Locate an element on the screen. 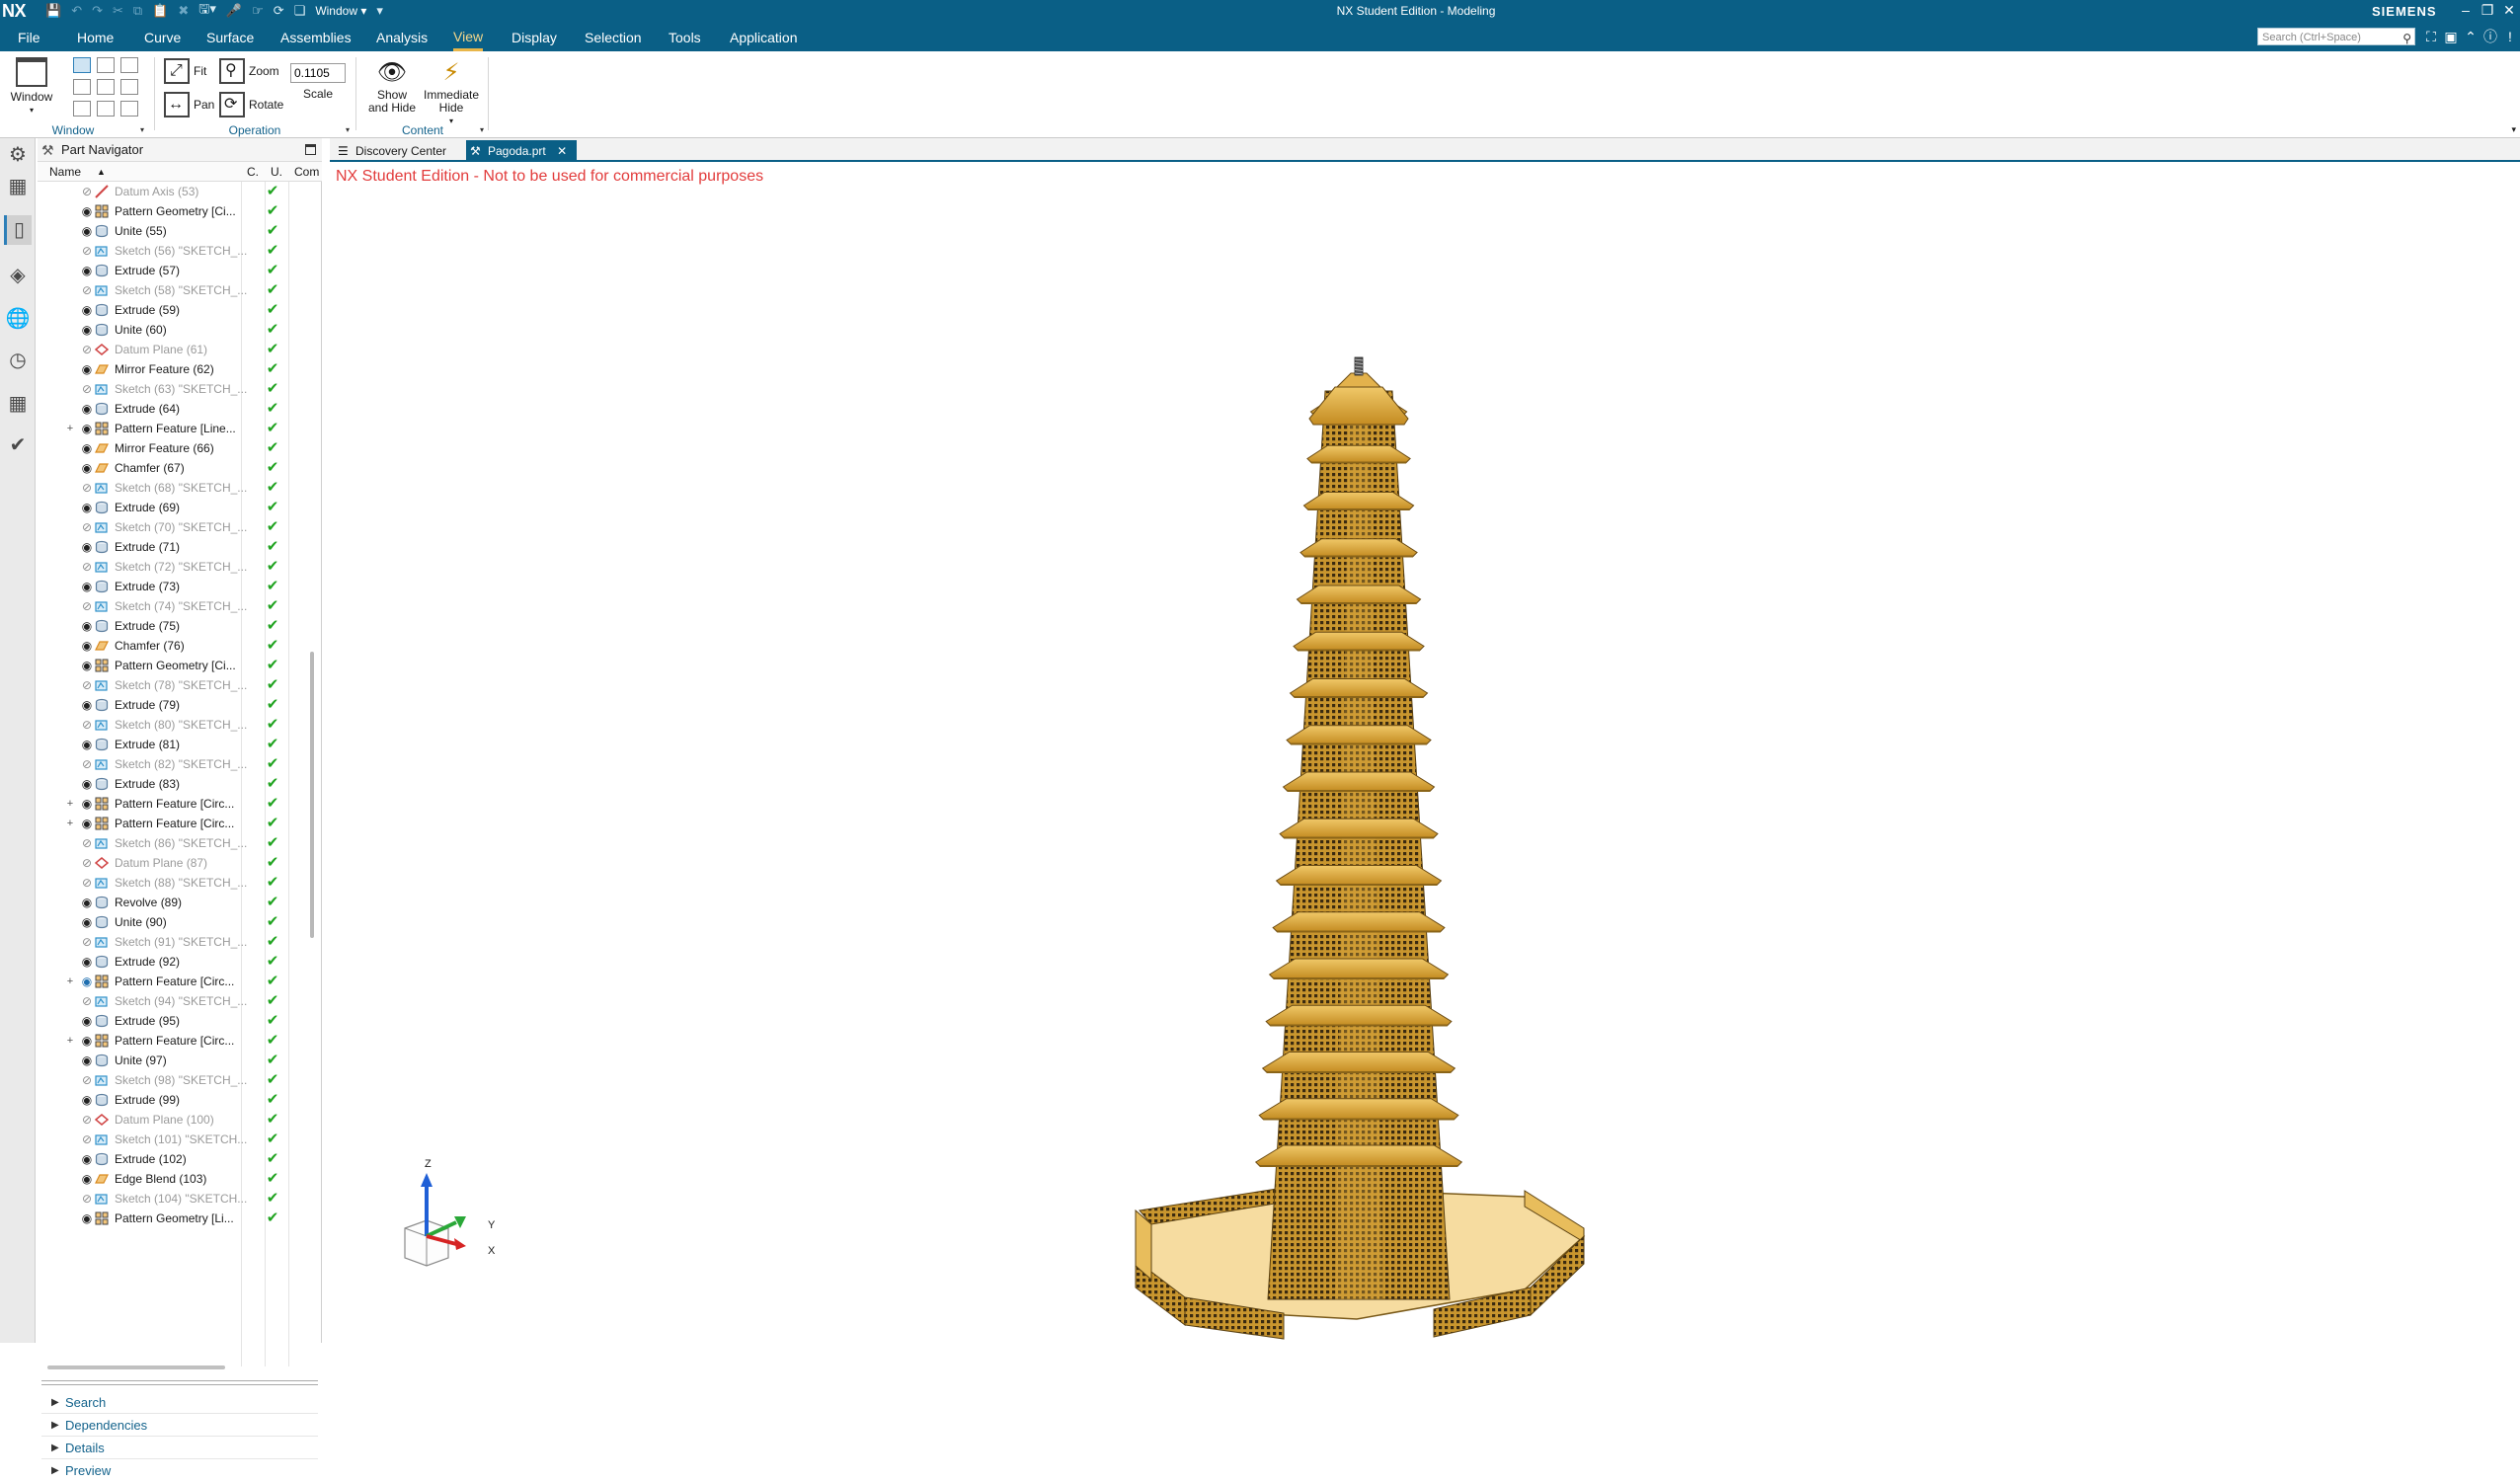 This screenshot has height=1482, width=2520. tab-curve: Curve is located at coordinates (162, 36).